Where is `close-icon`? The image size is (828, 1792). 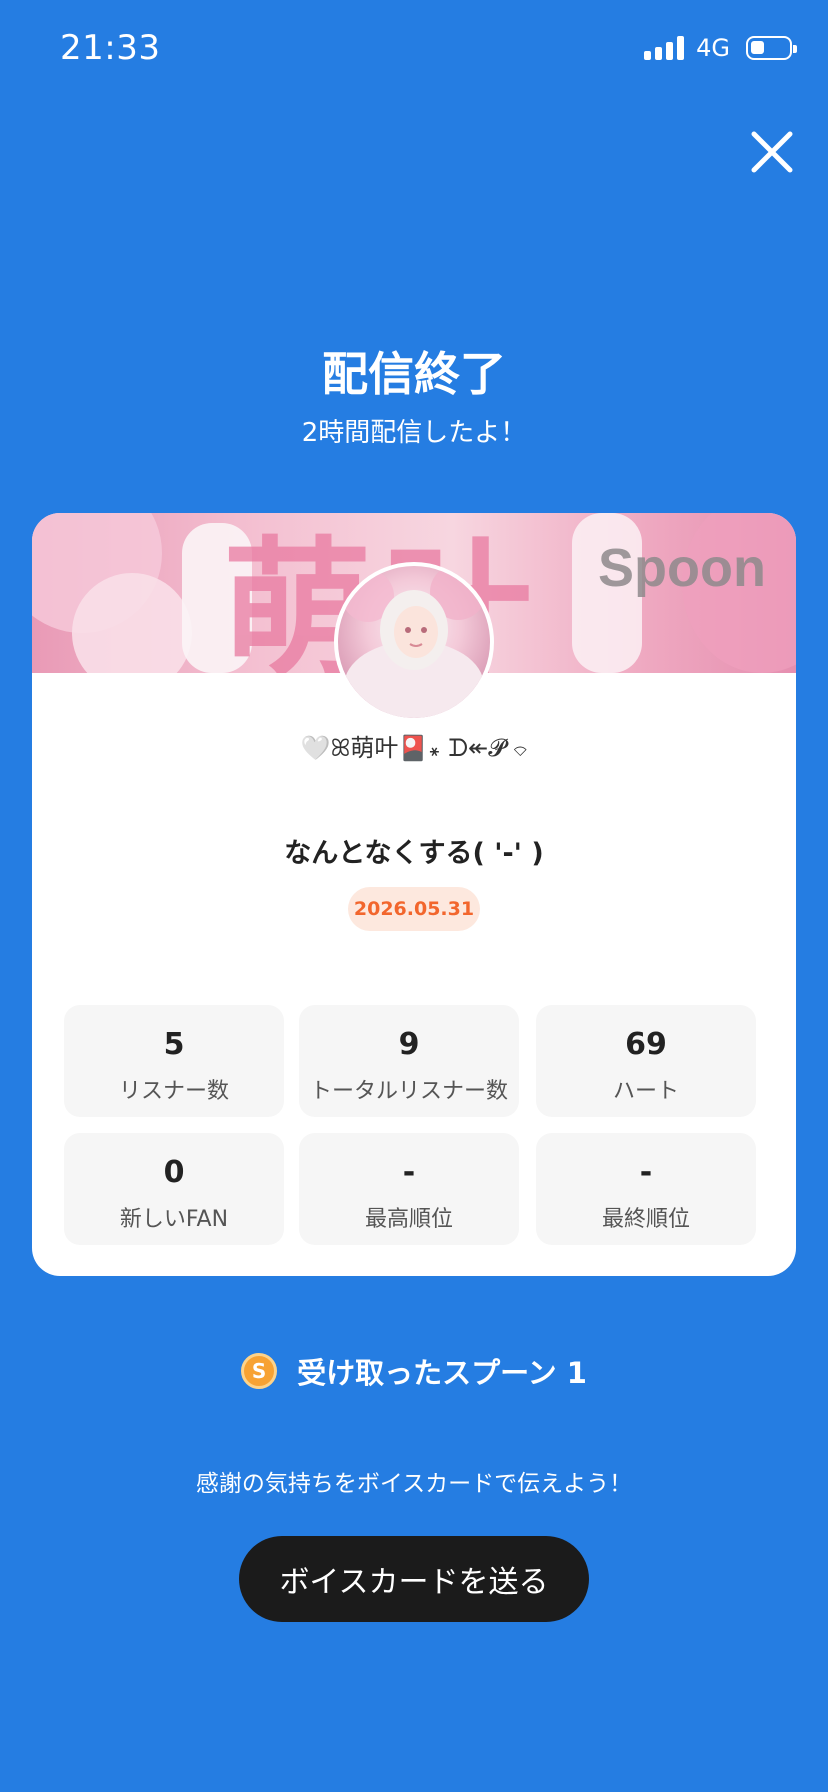 close-icon is located at coordinates (772, 152).